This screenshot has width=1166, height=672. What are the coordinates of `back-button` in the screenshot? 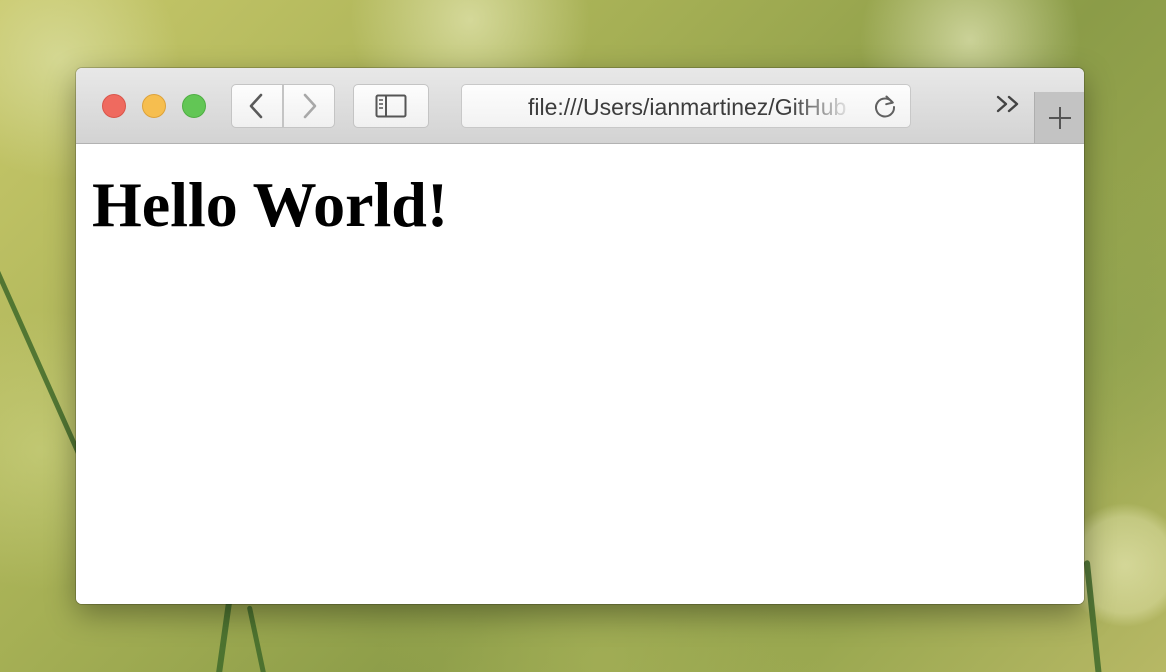 It's located at (257, 106).